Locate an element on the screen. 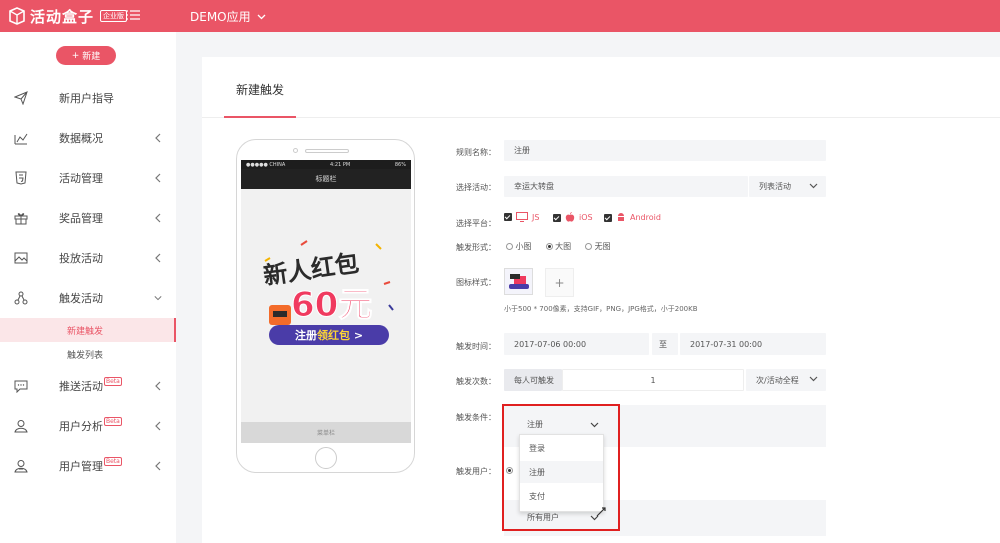 The height and width of the screenshot is (543, 1000). count-unit-select: 次/活动全程 is located at coordinates (786, 380).